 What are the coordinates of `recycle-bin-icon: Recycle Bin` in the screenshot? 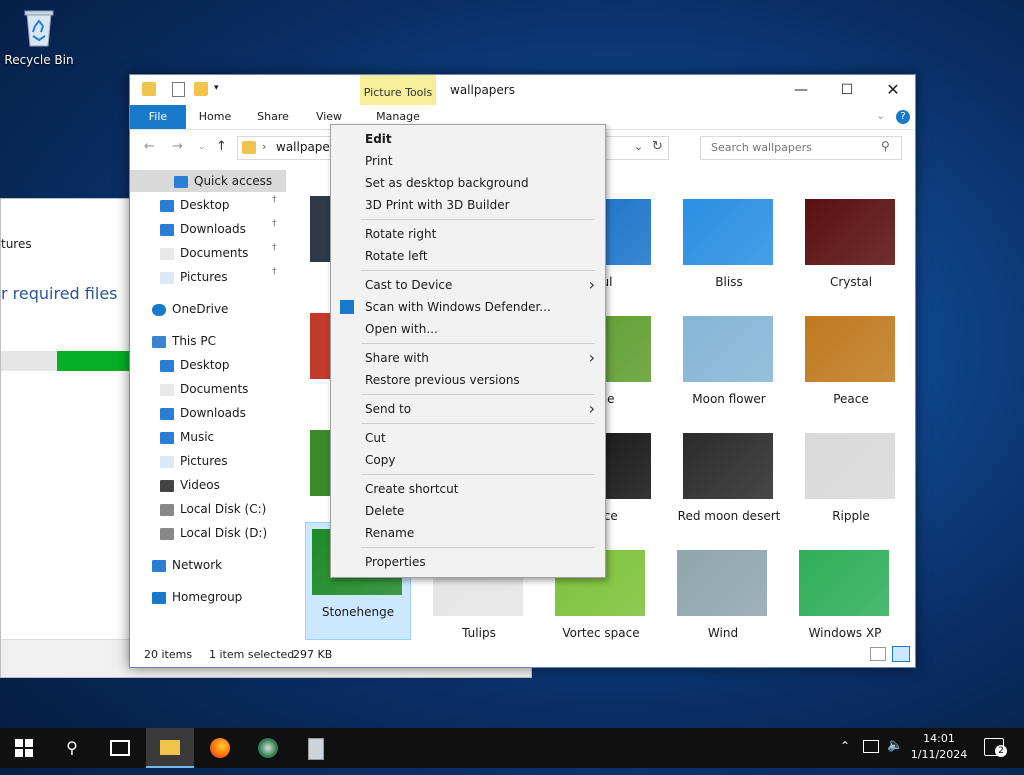 It's located at (39, 36).